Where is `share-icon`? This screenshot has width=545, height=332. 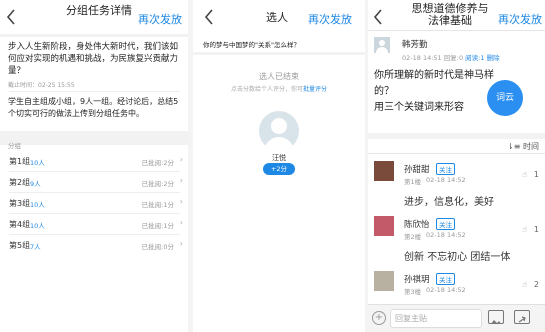 share-icon is located at coordinates (522, 317).